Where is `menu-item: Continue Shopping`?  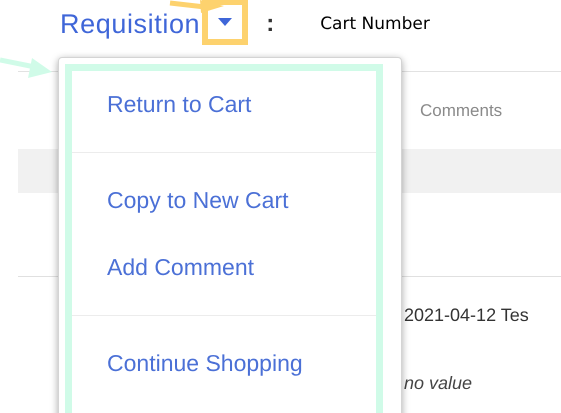 menu-item: Continue Shopping is located at coordinates (224, 363).